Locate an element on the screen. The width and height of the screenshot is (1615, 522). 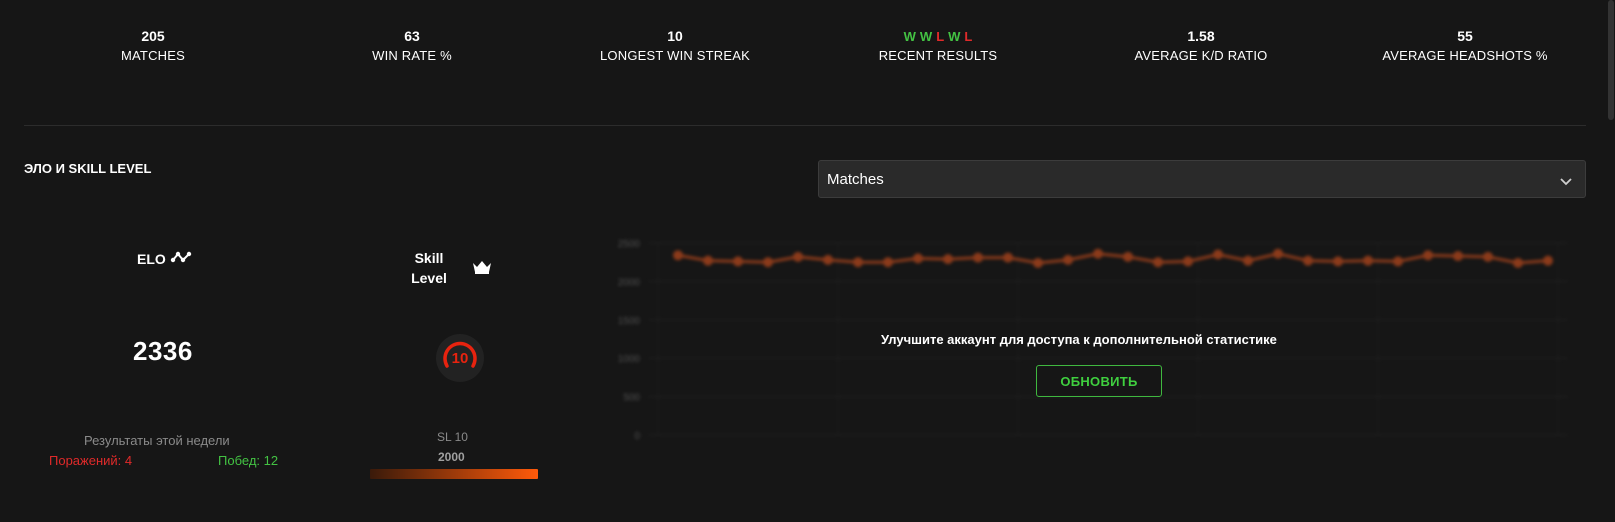
chart-series-line is located at coordinates (1113, 258).